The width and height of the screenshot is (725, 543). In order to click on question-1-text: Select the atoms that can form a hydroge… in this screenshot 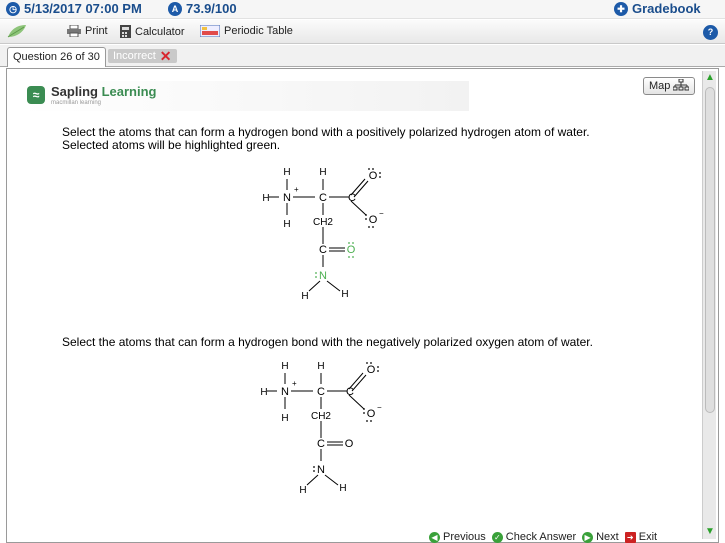, I will do `click(326, 139)`.